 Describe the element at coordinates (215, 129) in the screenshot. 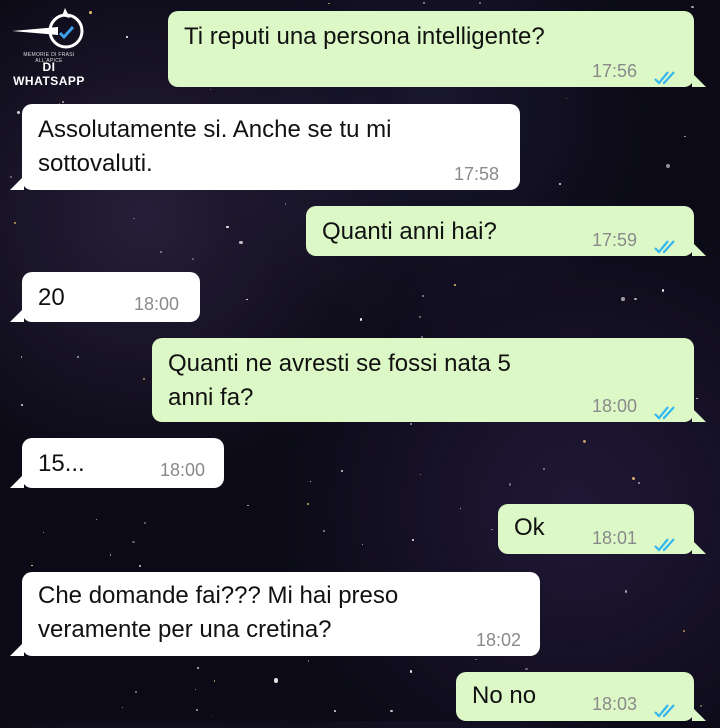

I see `message-text-line1: Assolutamente si. Anche se tu mi` at that location.